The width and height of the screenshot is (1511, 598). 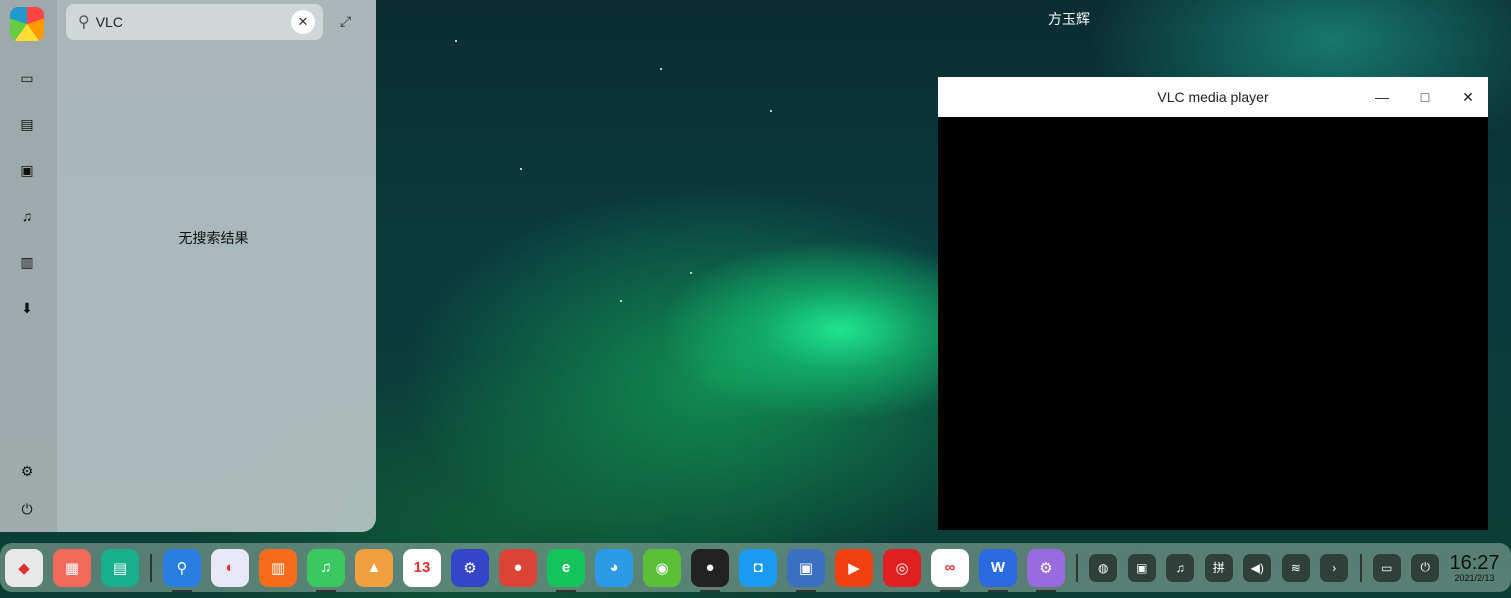 What do you see at coordinates (27, 24) in the screenshot?
I see `os-logo` at bounding box center [27, 24].